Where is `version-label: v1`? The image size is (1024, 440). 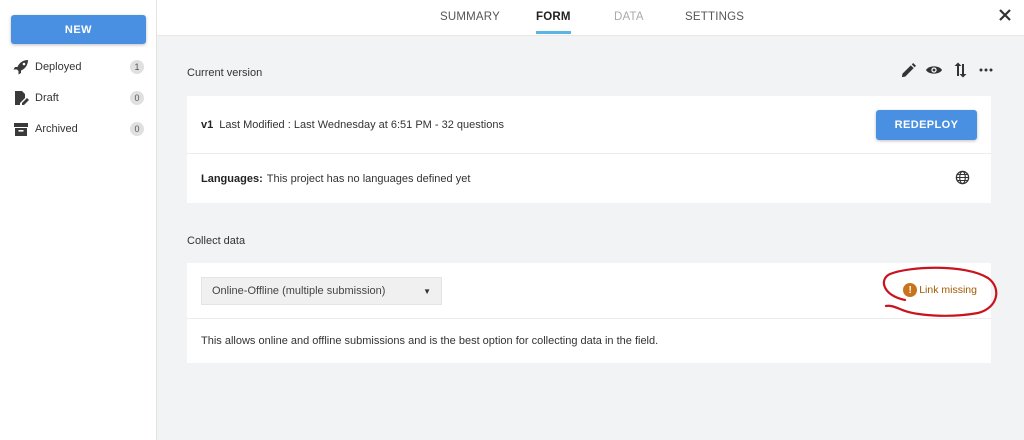
version-label: v1 is located at coordinates (207, 124).